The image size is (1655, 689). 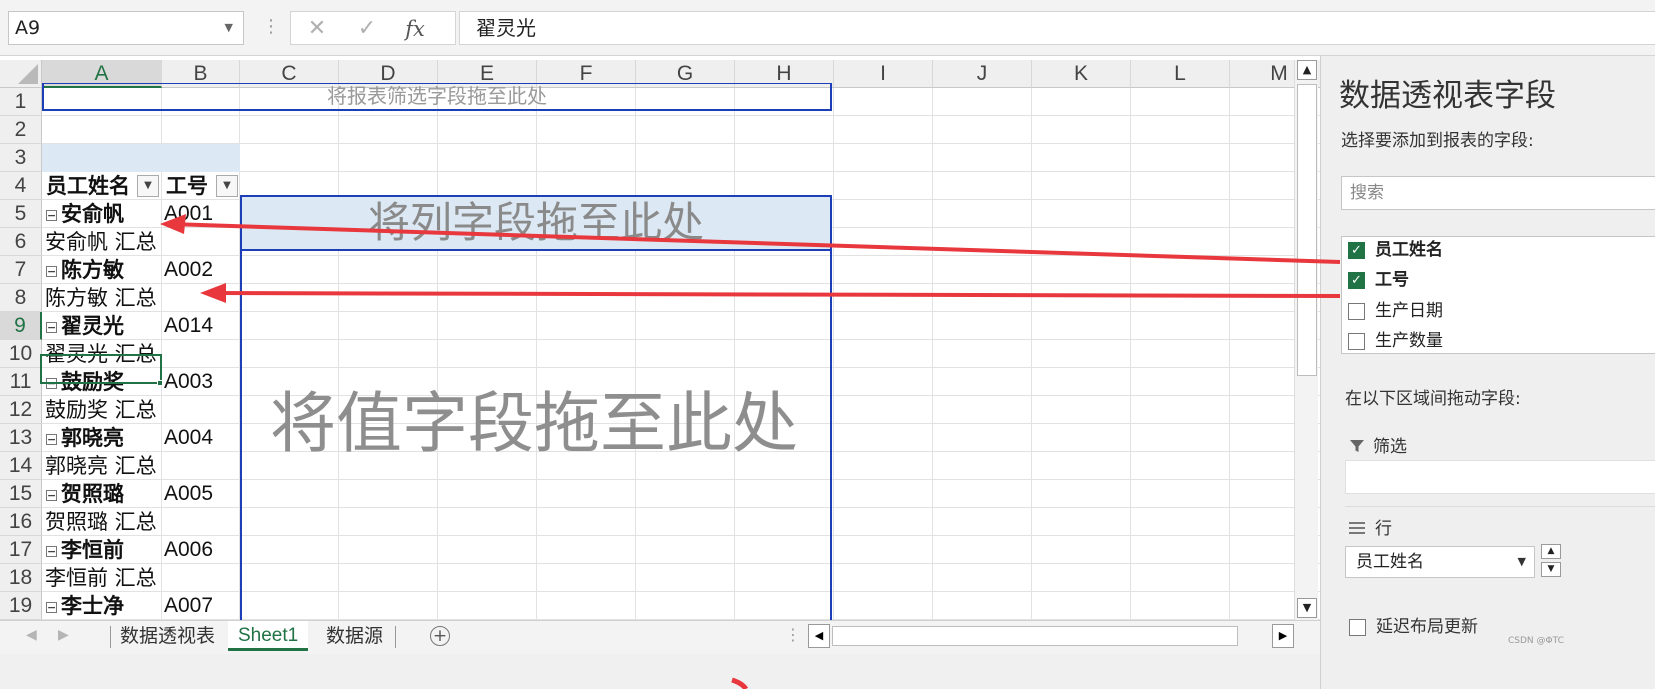 What do you see at coordinates (1440, 562) in the screenshot?
I see `row-field-item: 员工姓名 ▼` at bounding box center [1440, 562].